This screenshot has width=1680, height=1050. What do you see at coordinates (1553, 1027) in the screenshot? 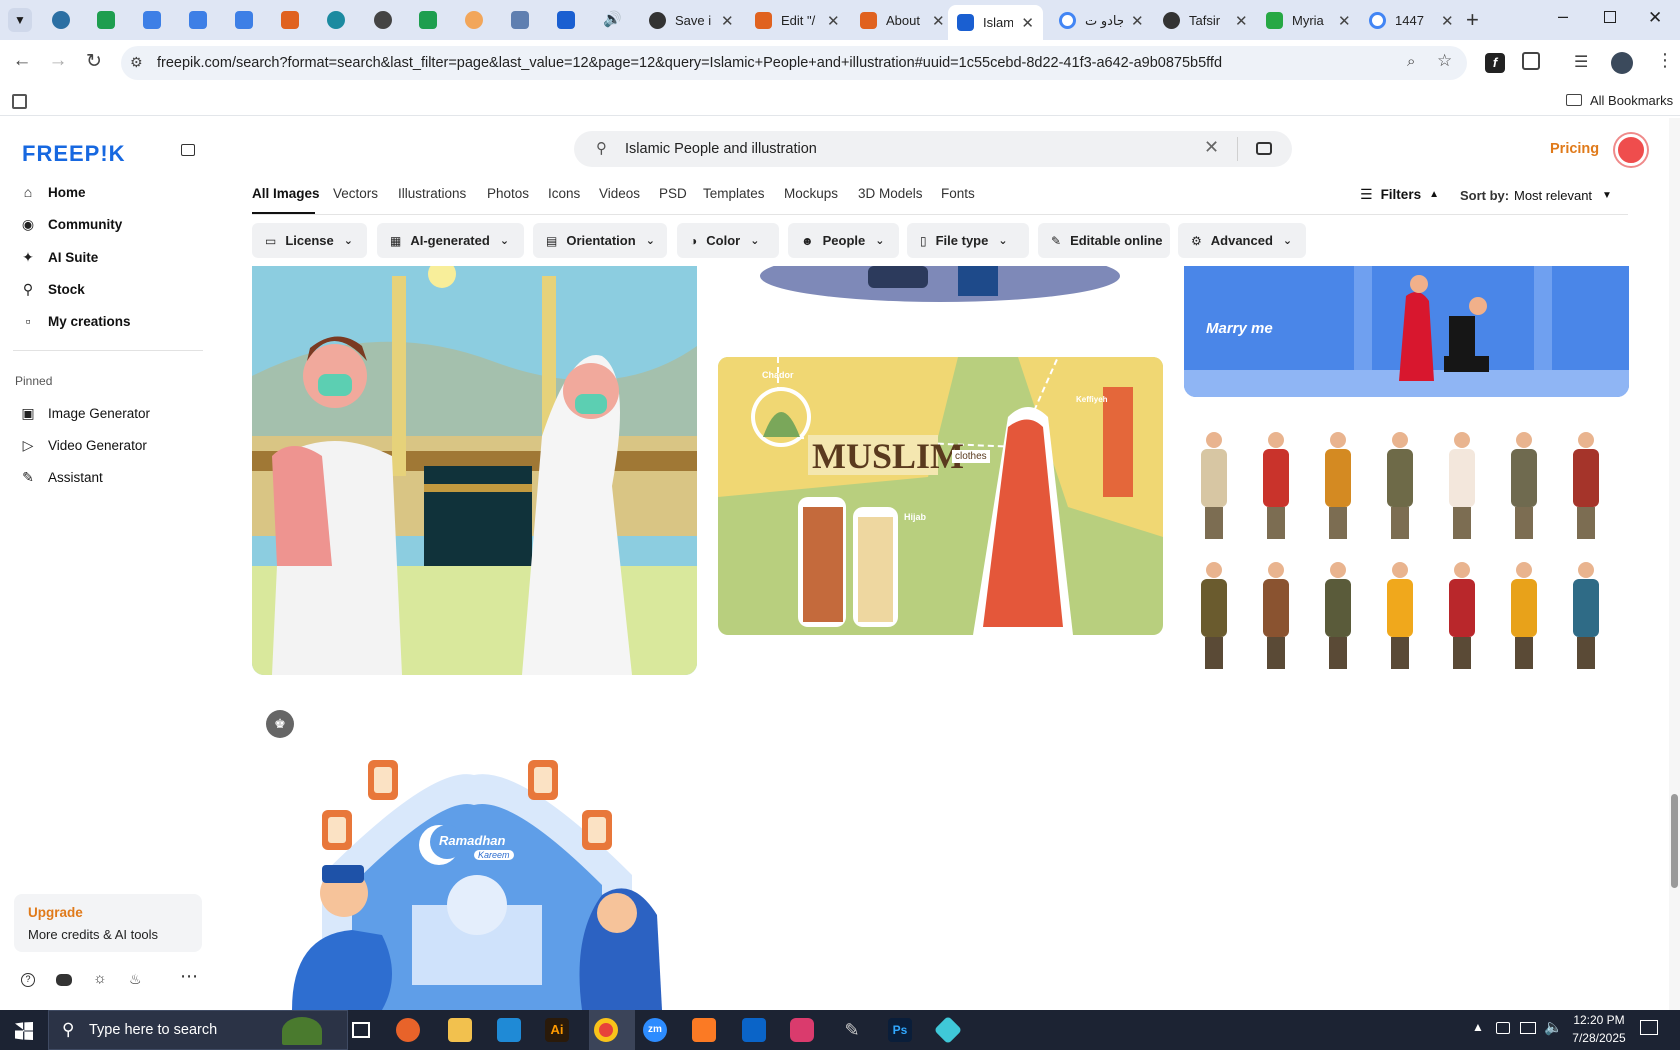
I see `volume-icon: 🔈` at bounding box center [1553, 1027].